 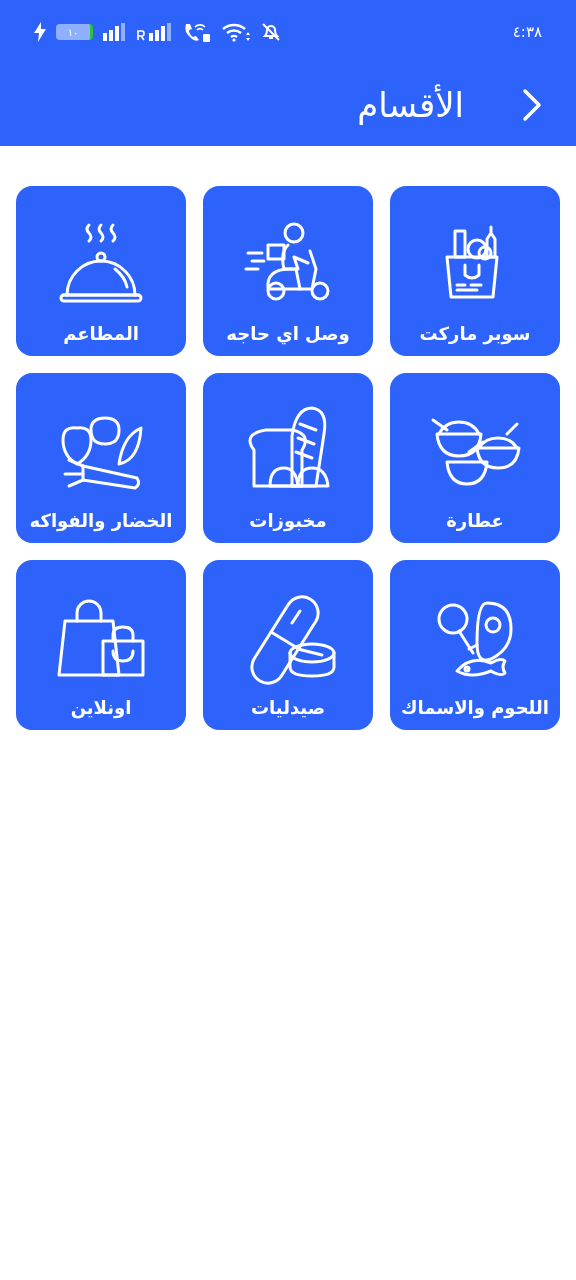 I want to click on category-tile: اونلاين, so click(x=101, y=645).